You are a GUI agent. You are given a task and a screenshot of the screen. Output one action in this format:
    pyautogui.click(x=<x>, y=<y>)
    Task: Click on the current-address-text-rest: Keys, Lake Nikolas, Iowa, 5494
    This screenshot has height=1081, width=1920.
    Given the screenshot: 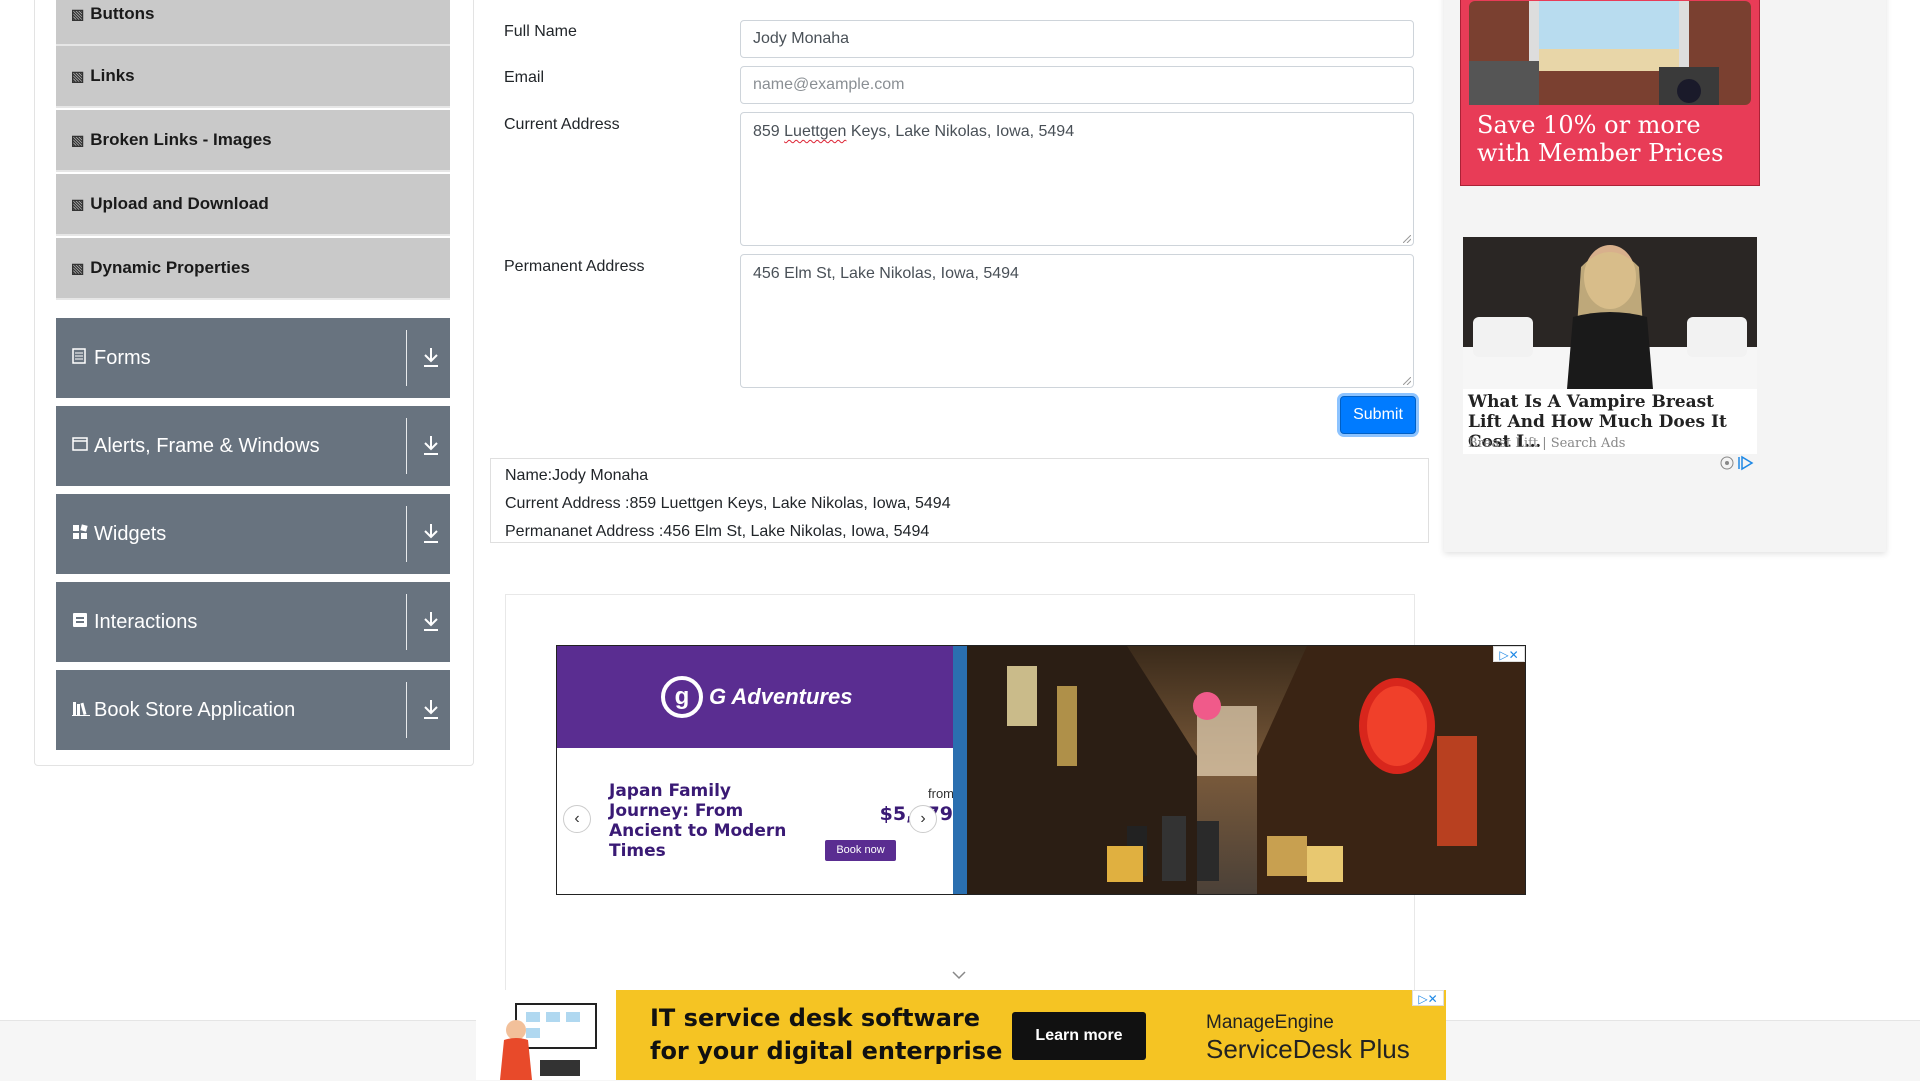 What is the action you would take?
    pyautogui.click(x=960, y=131)
    